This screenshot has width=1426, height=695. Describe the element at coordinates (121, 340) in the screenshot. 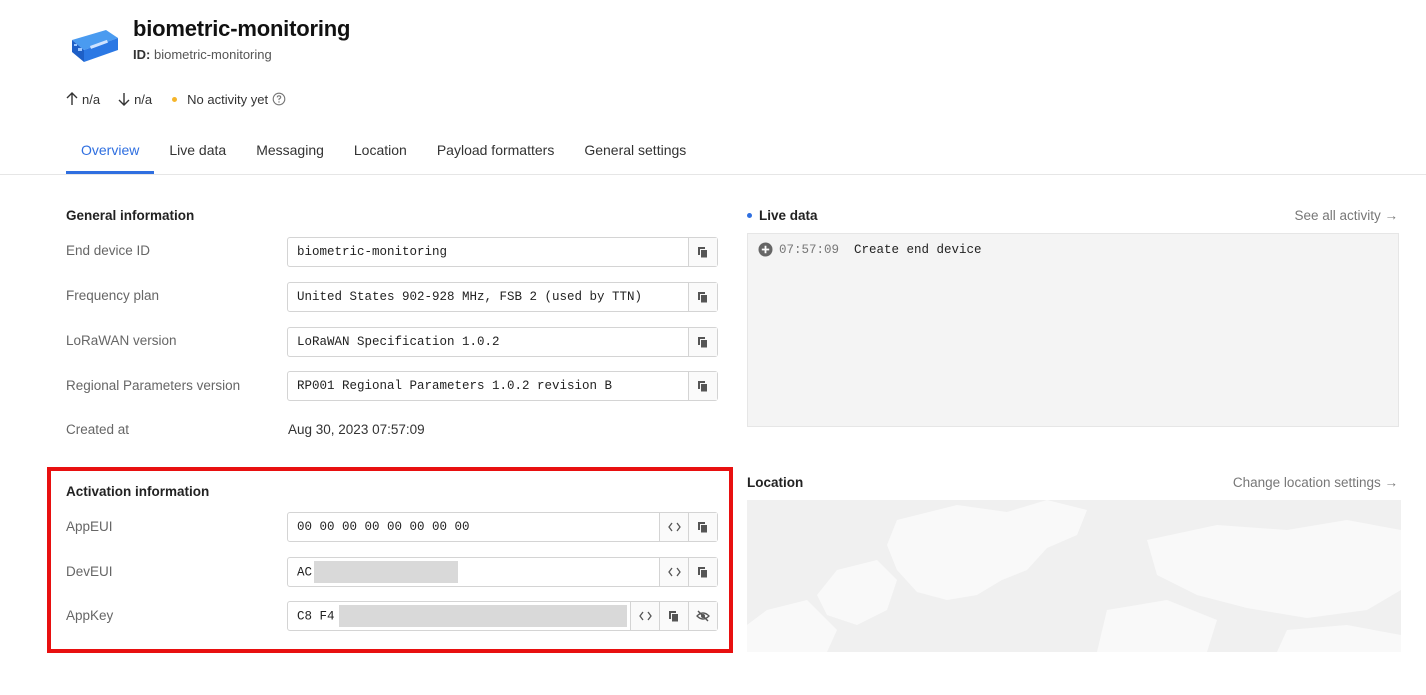

I see `lorawan-version-label: LoRaWAN version` at that location.